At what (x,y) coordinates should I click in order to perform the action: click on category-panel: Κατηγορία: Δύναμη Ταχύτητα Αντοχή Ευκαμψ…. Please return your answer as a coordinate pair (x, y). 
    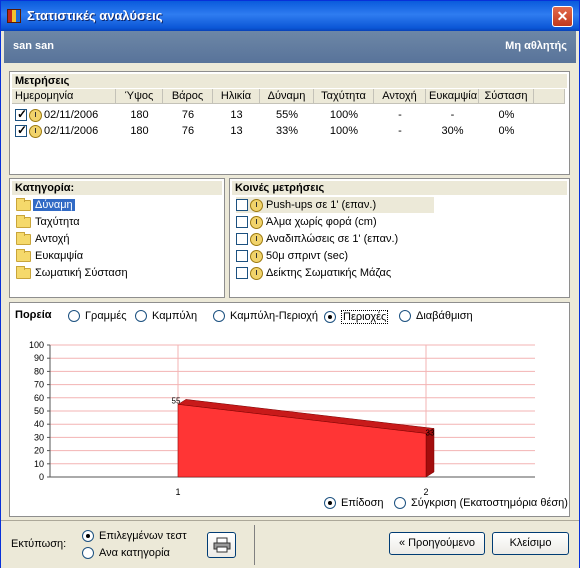
    Looking at the image, I should click on (117, 238).